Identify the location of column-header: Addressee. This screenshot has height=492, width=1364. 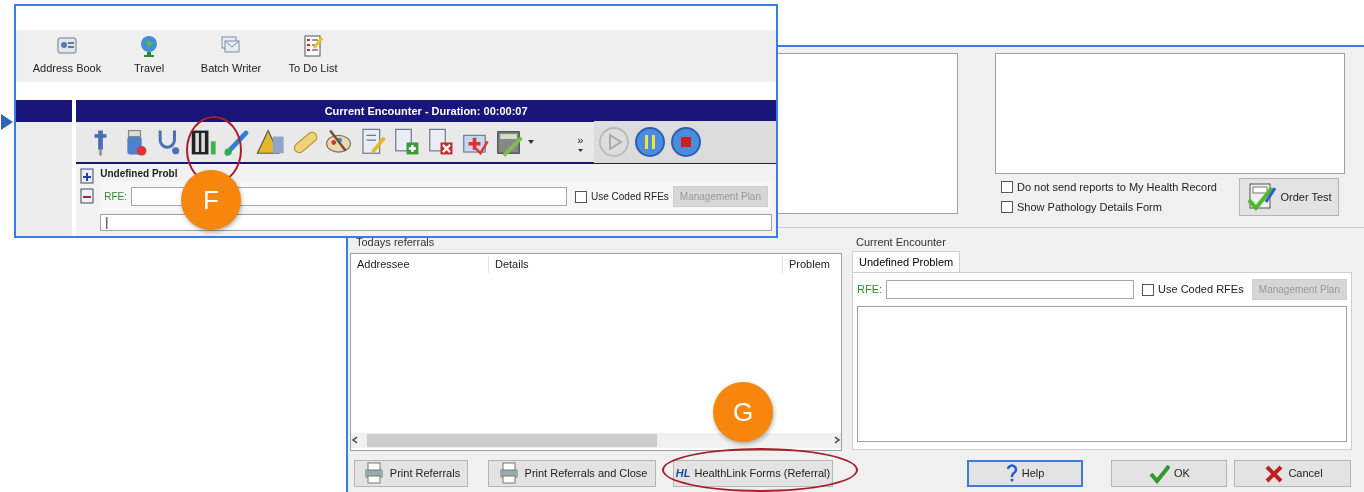
(420, 264).